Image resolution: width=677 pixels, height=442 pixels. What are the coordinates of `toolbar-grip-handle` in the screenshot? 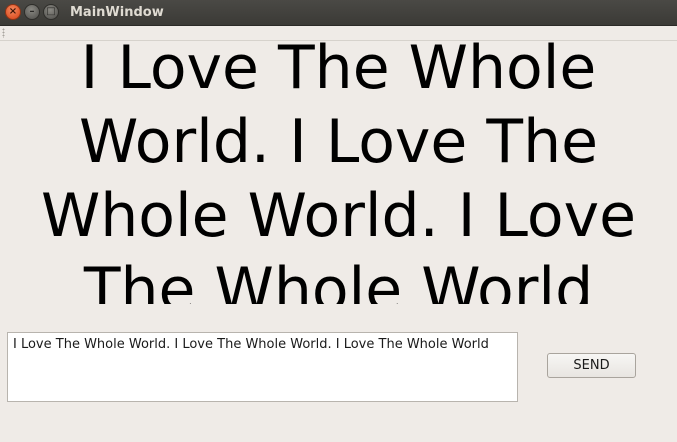 It's located at (3, 33).